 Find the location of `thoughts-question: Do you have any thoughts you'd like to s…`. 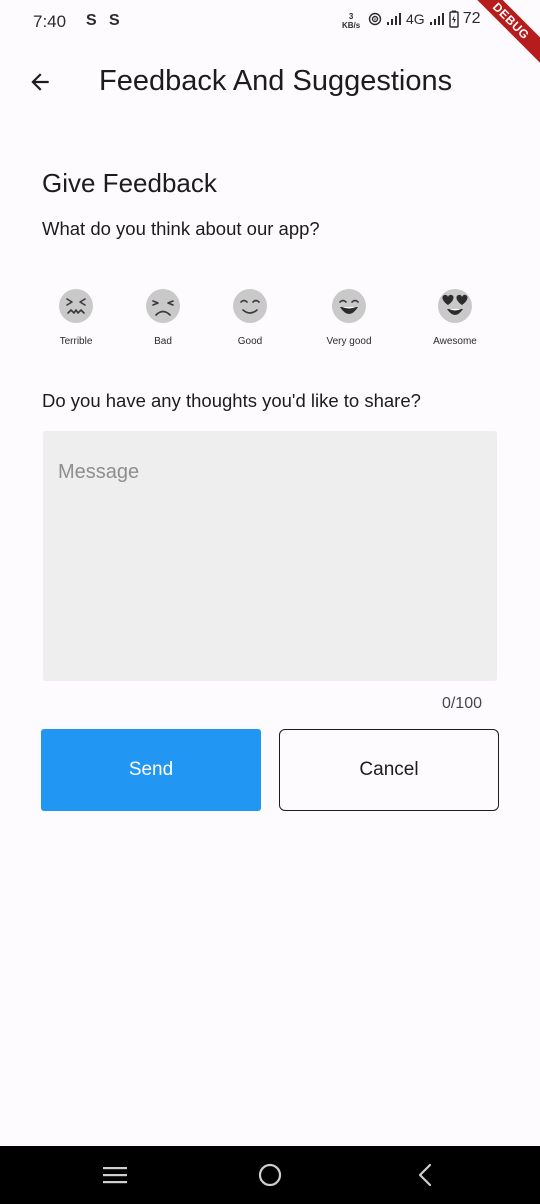

thoughts-question: Do you have any thoughts you'd like to s… is located at coordinates (231, 400).